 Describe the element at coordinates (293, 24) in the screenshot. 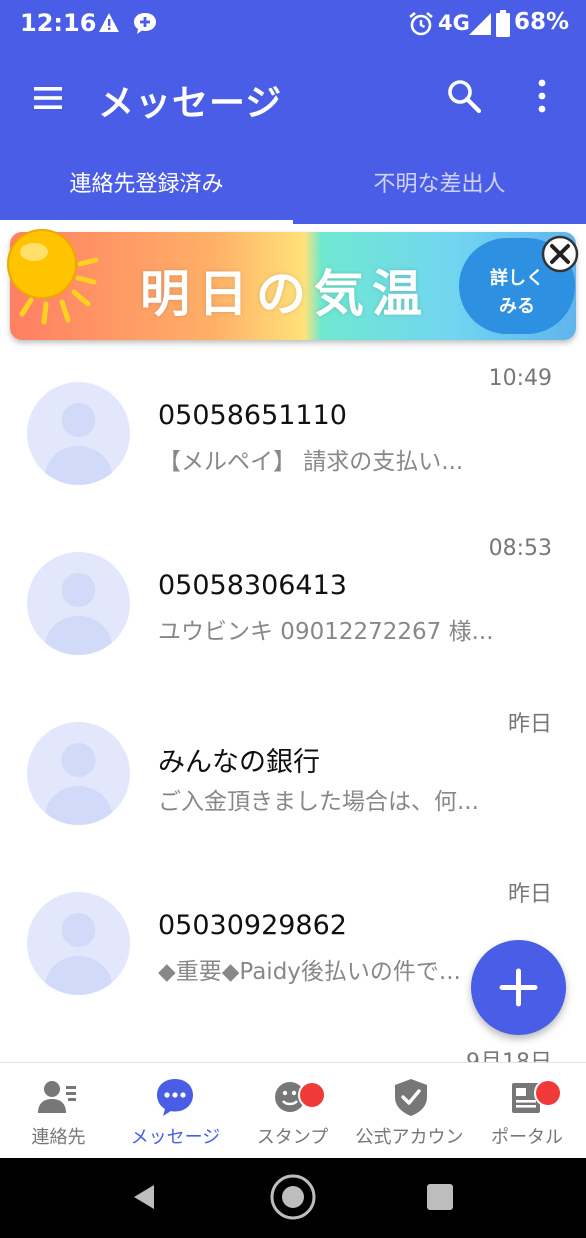

I see `status-bar: 12:16 4G 68%` at that location.